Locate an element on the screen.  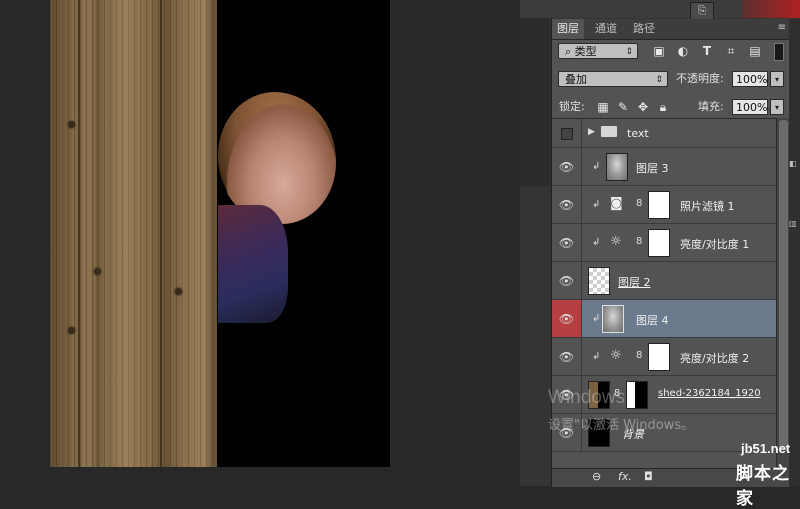
filter-kind-label: 类型 is located at coordinates (585, 51).